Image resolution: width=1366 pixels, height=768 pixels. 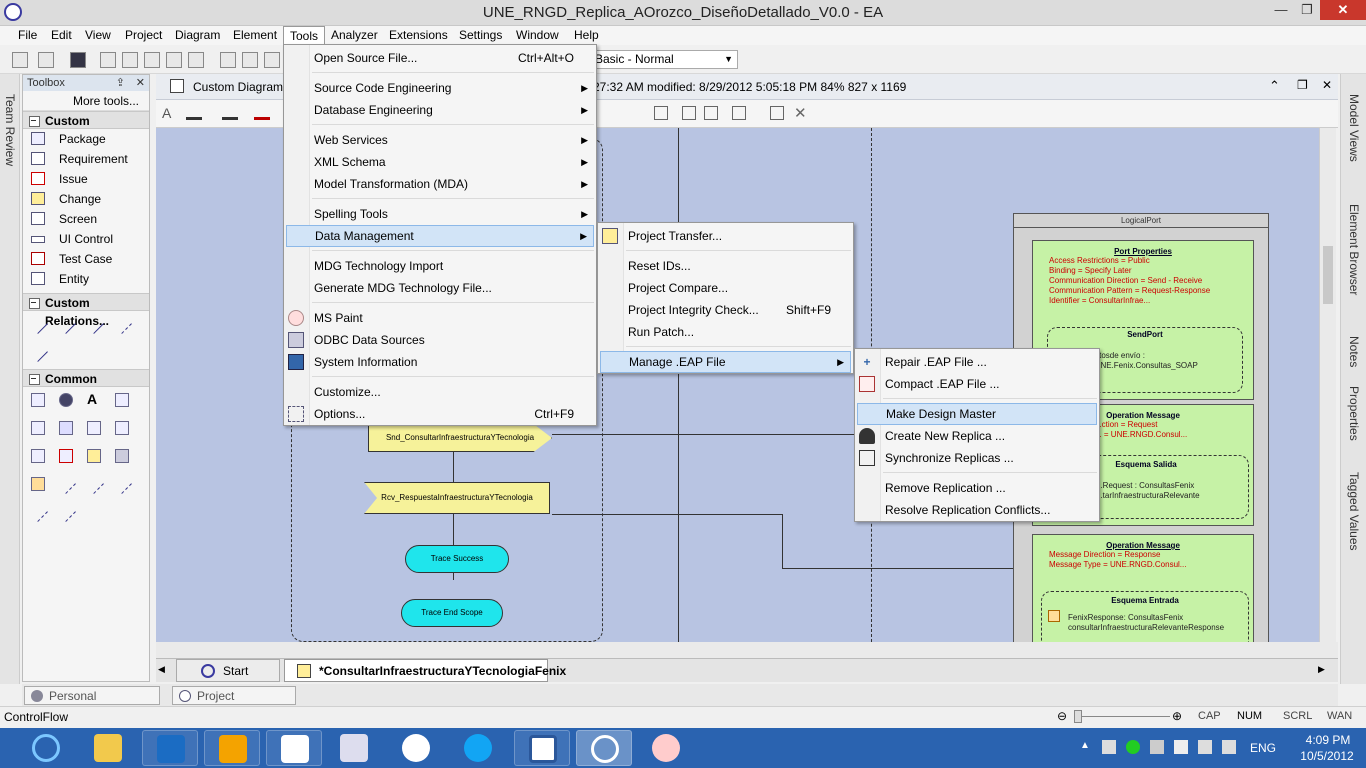 I want to click on boundary-icon, so click(x=66, y=400).